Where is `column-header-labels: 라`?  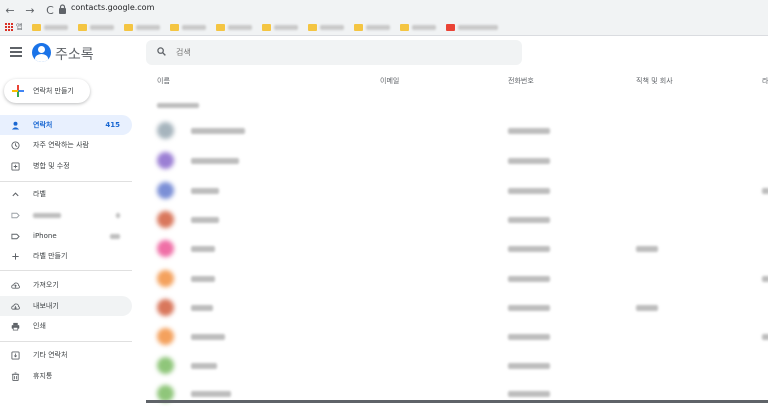
column-header-labels: 라 is located at coordinates (765, 81).